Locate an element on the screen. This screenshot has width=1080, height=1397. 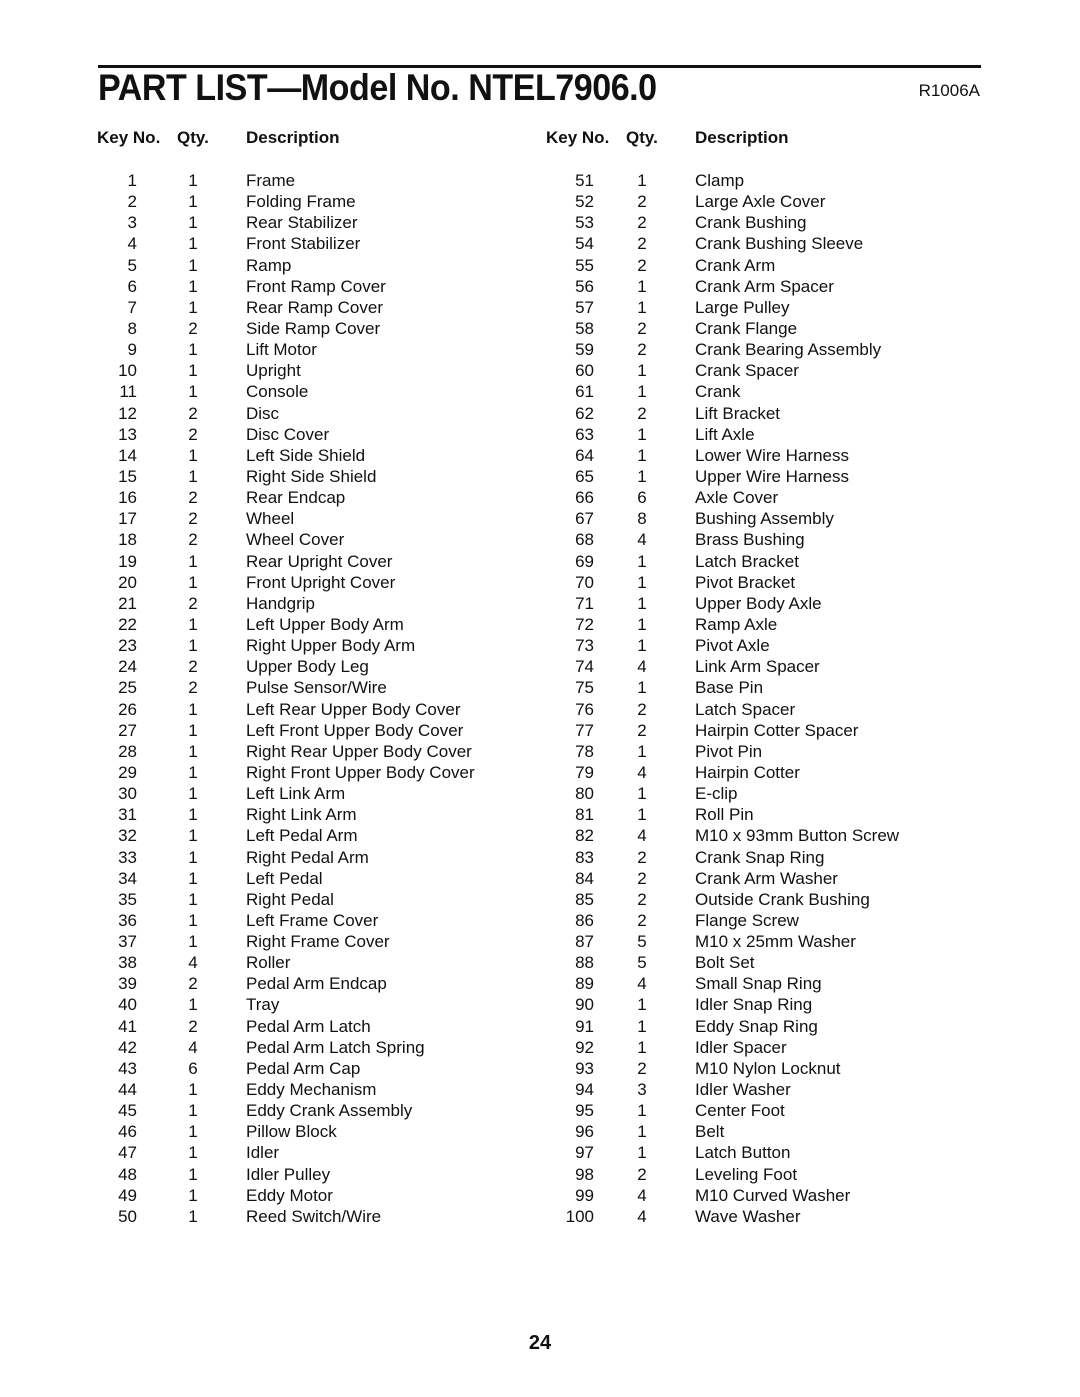
description-cell: Bushing Assembly is located at coordinates (764, 519).